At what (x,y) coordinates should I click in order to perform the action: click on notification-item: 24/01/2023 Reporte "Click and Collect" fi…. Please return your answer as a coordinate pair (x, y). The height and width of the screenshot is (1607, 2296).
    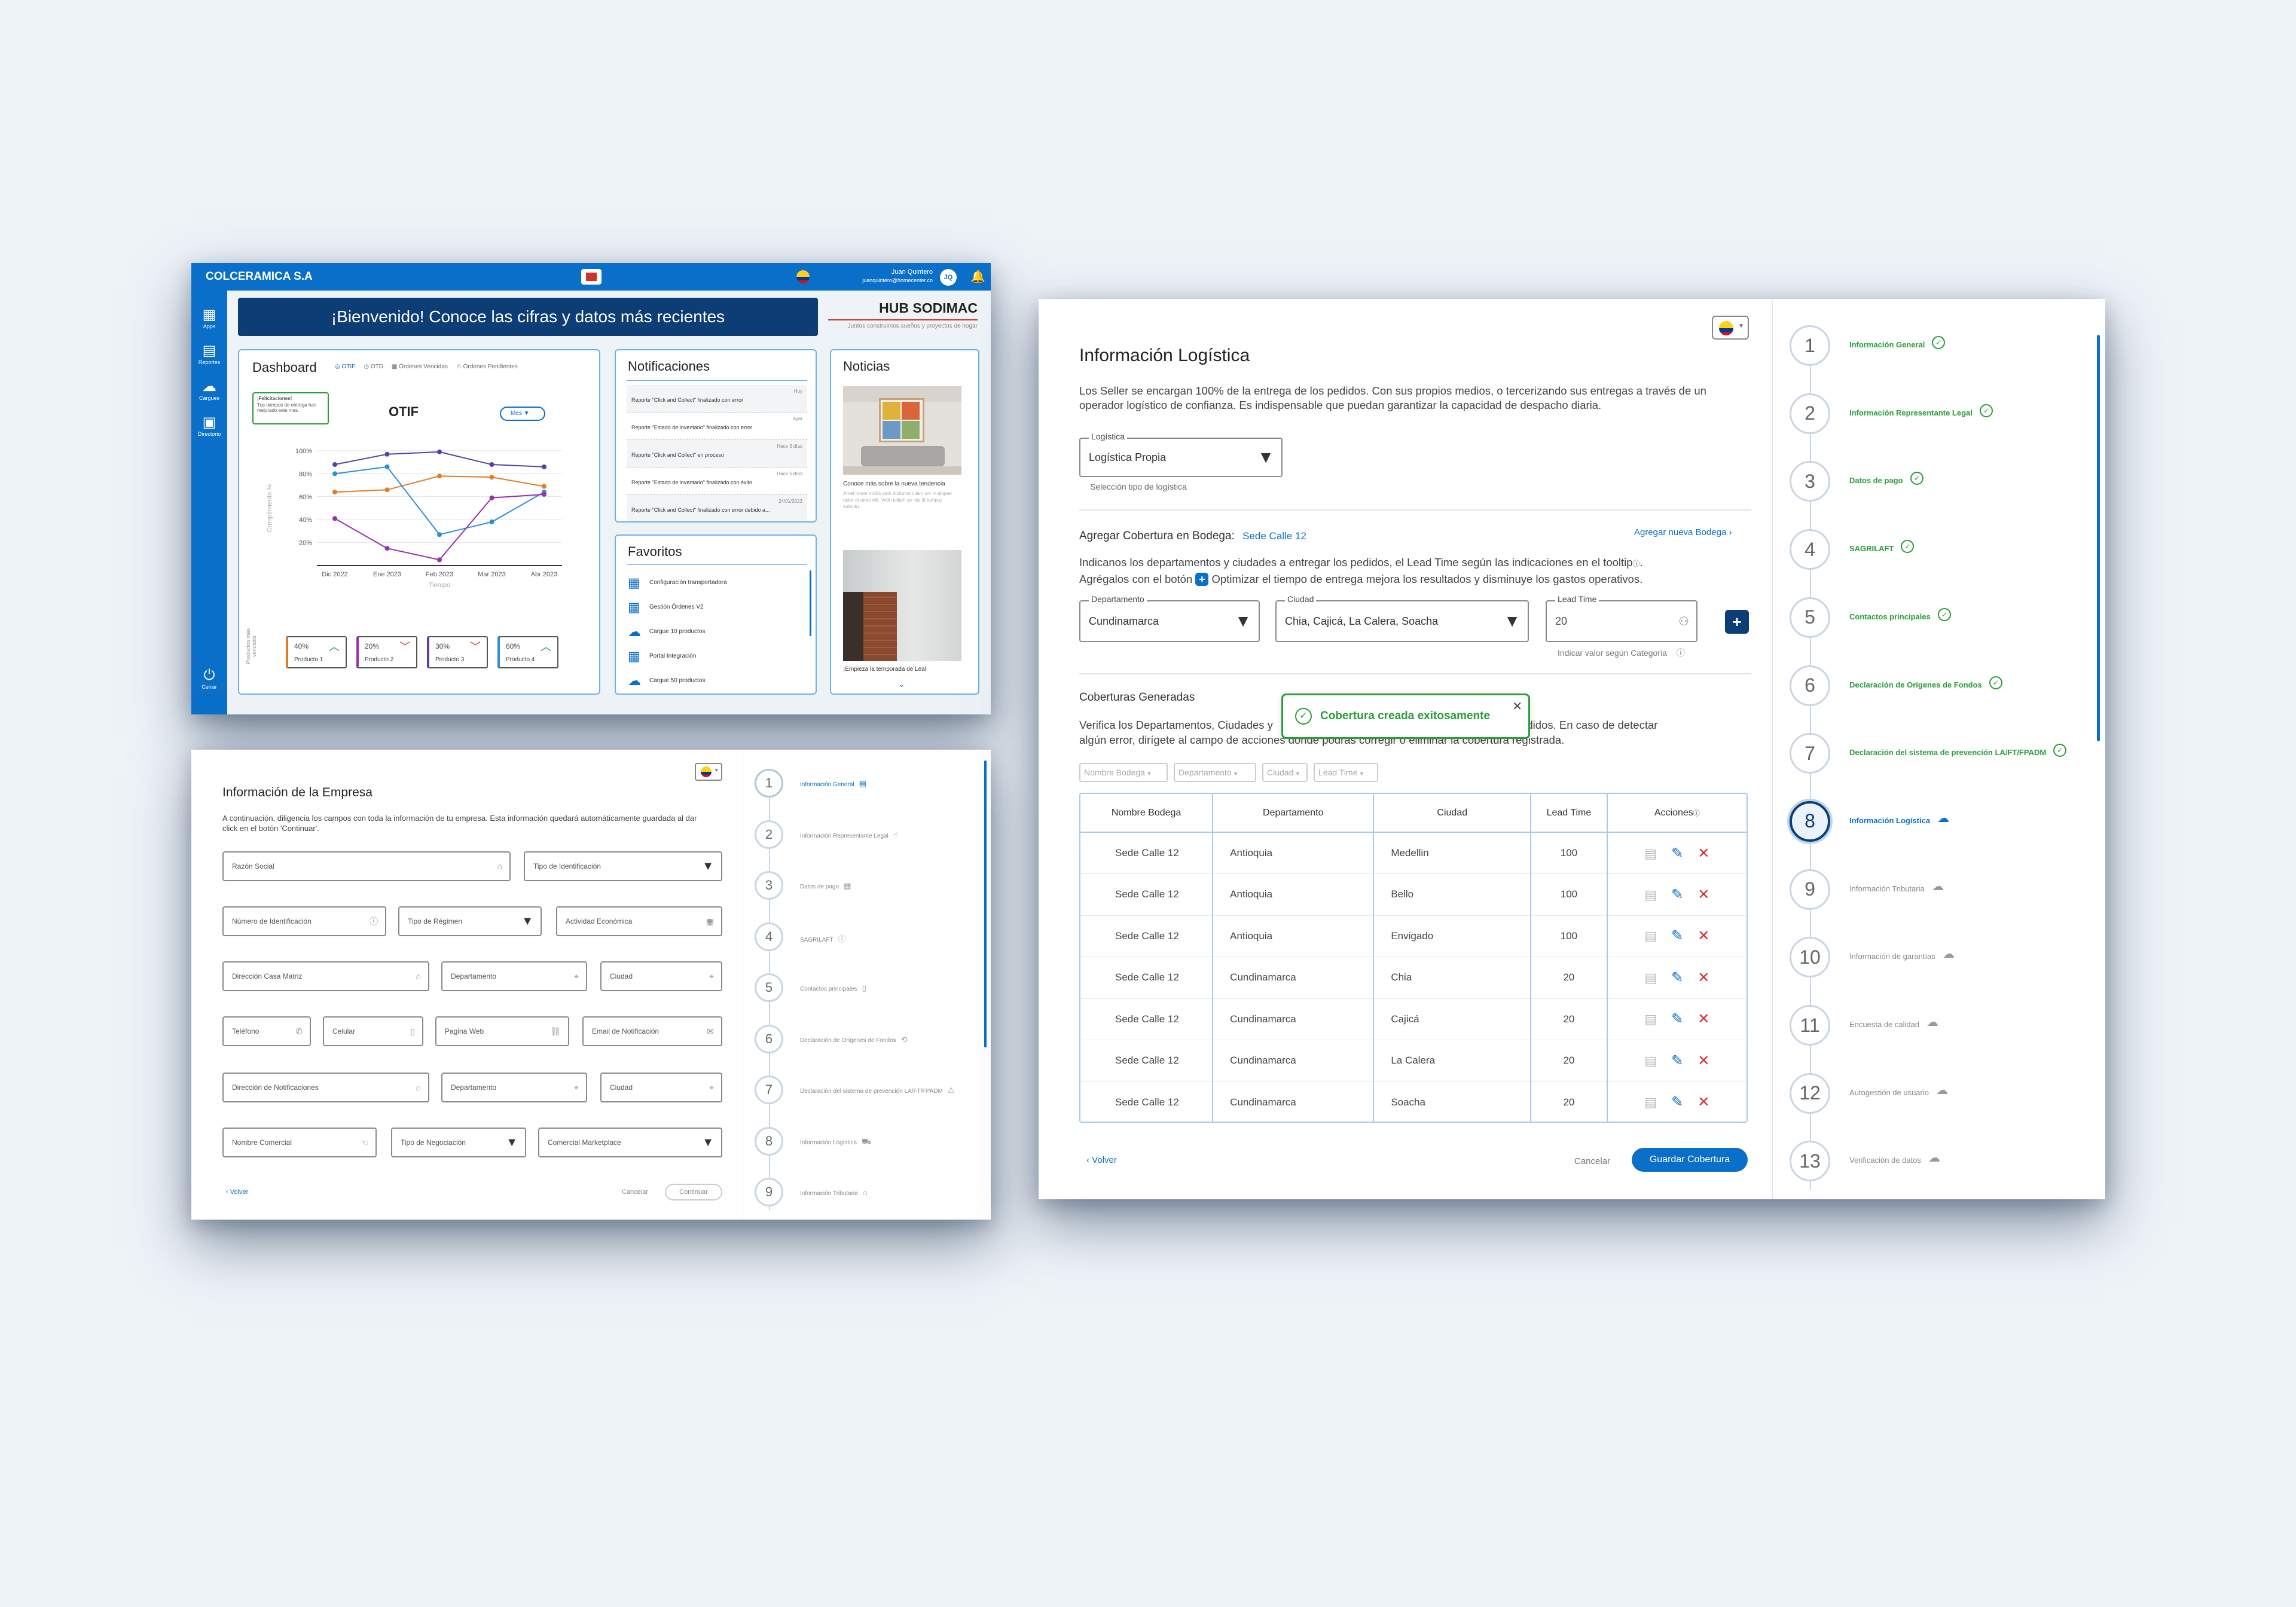
    Looking at the image, I should click on (717, 508).